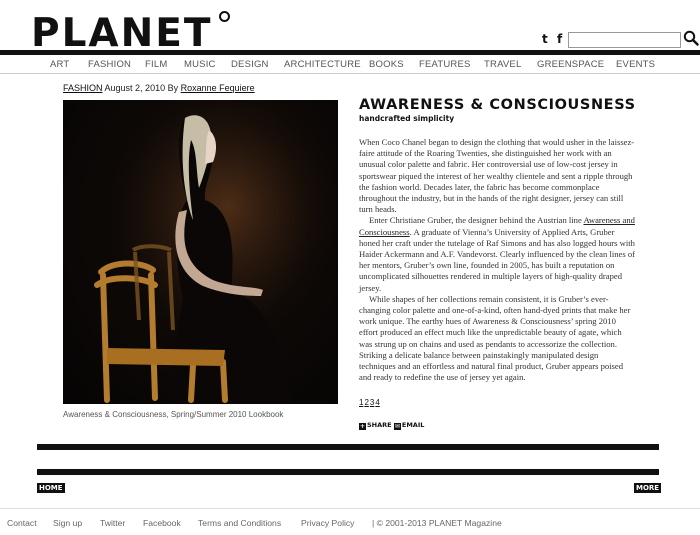 The width and height of the screenshot is (700, 535). I want to click on byline-by: By, so click(173, 88).